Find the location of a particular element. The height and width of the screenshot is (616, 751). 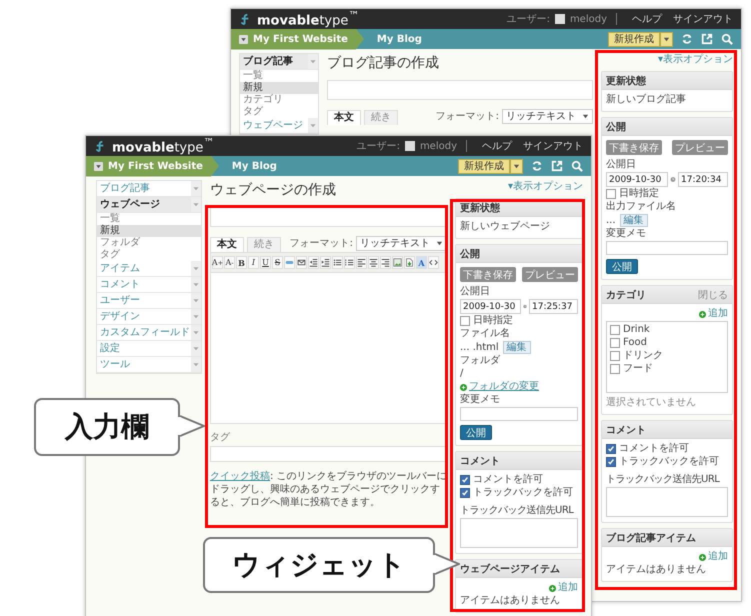

sidebar-subitem: カテゴリ is located at coordinates (279, 100).